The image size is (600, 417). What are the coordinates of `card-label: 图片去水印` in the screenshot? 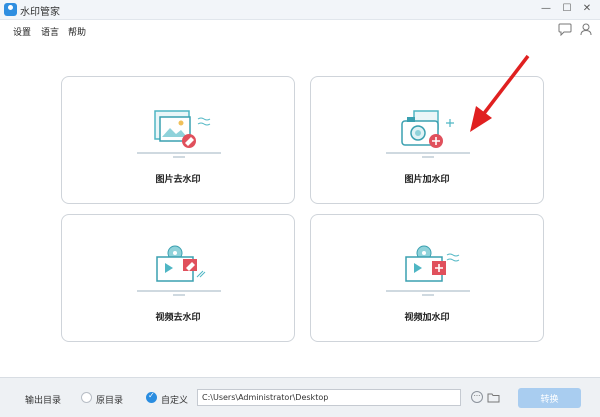 It's located at (178, 180).